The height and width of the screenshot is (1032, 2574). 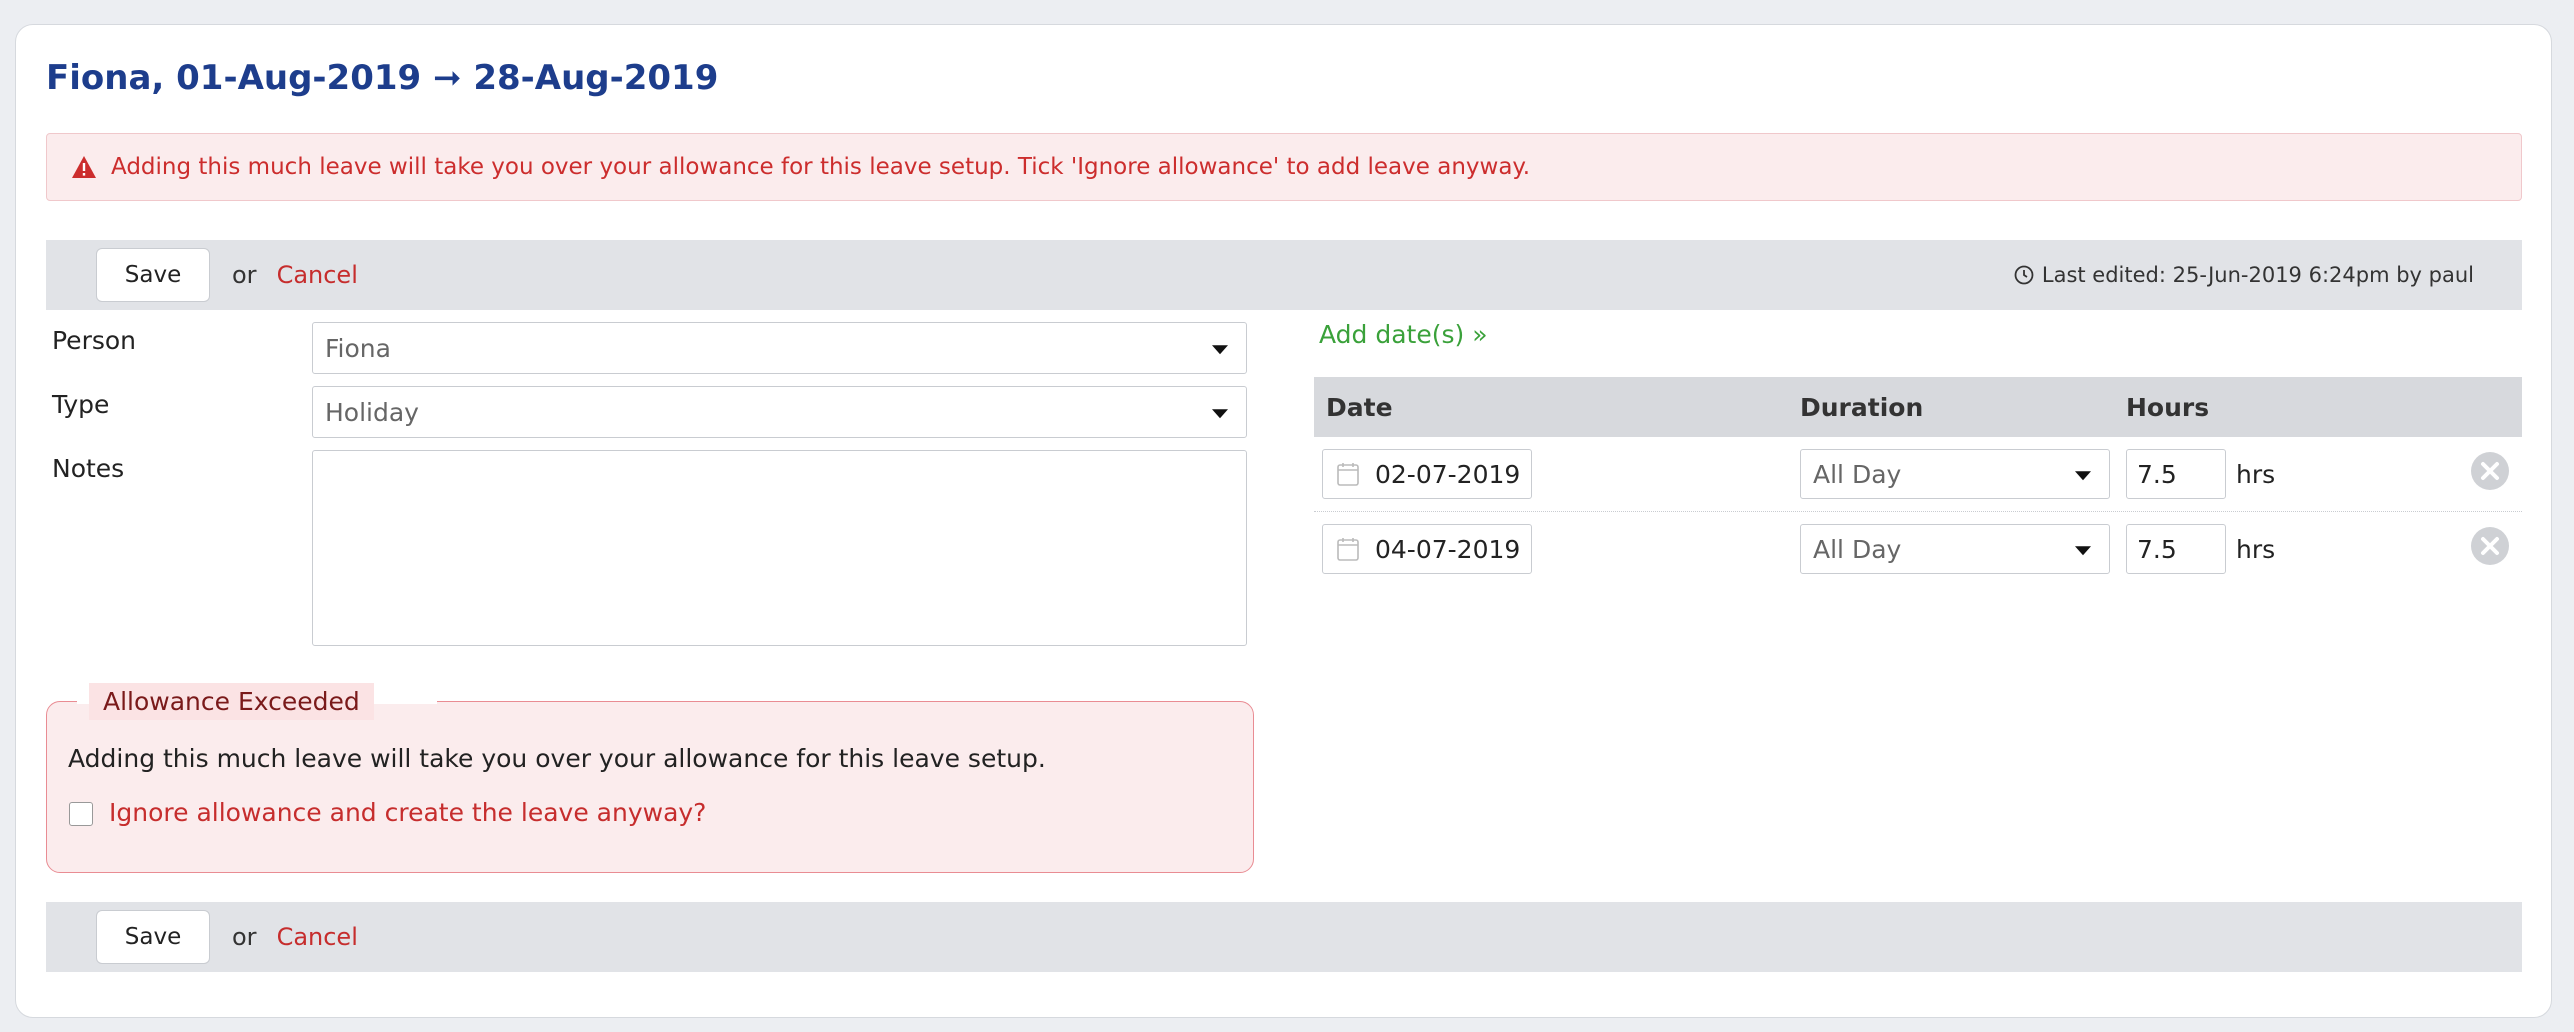 What do you see at coordinates (2168, 407) in the screenshot?
I see `hours-column-header: Hours` at bounding box center [2168, 407].